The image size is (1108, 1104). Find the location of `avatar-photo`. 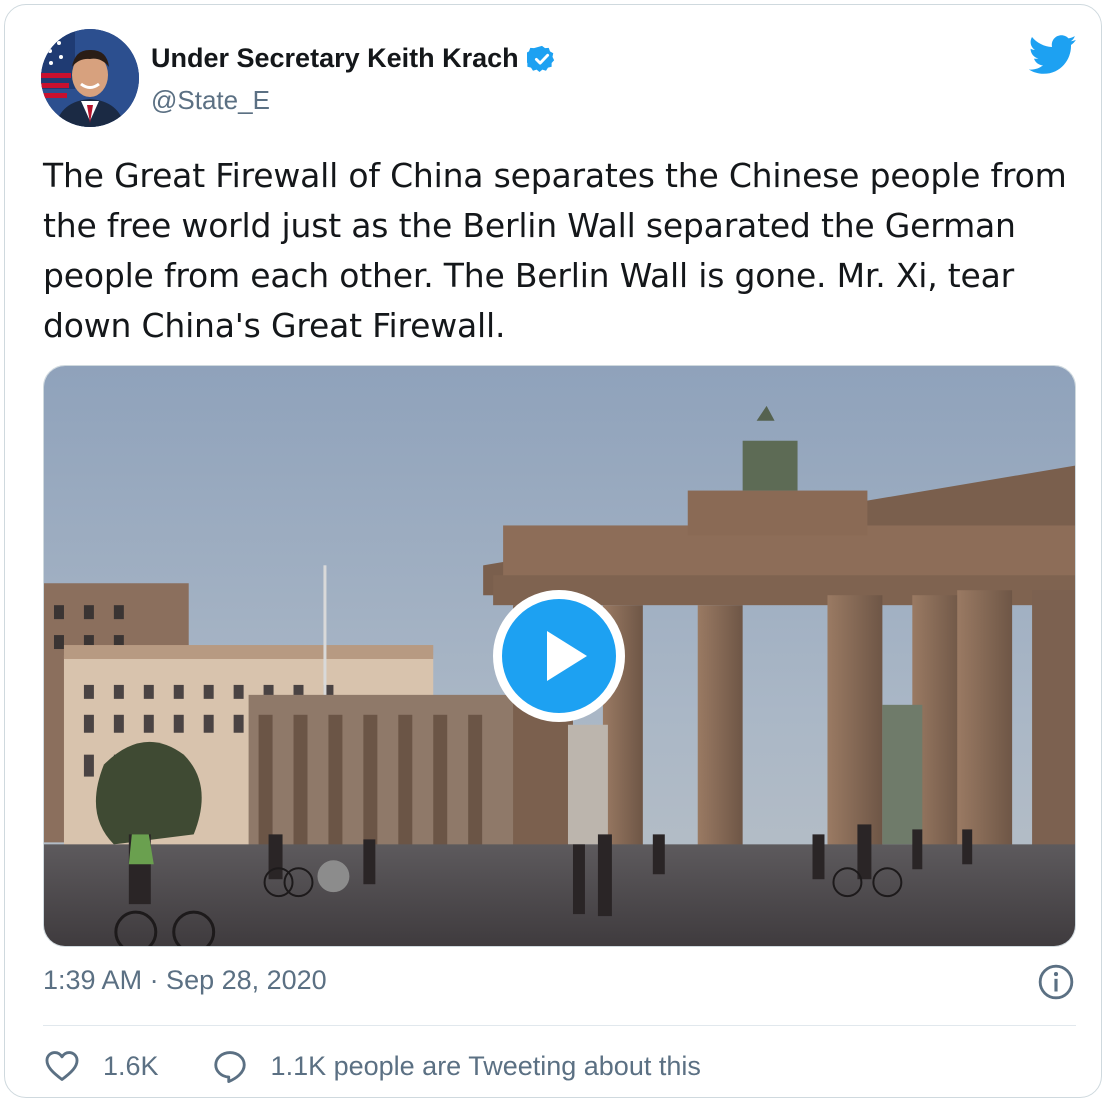

avatar-photo is located at coordinates (90, 78).